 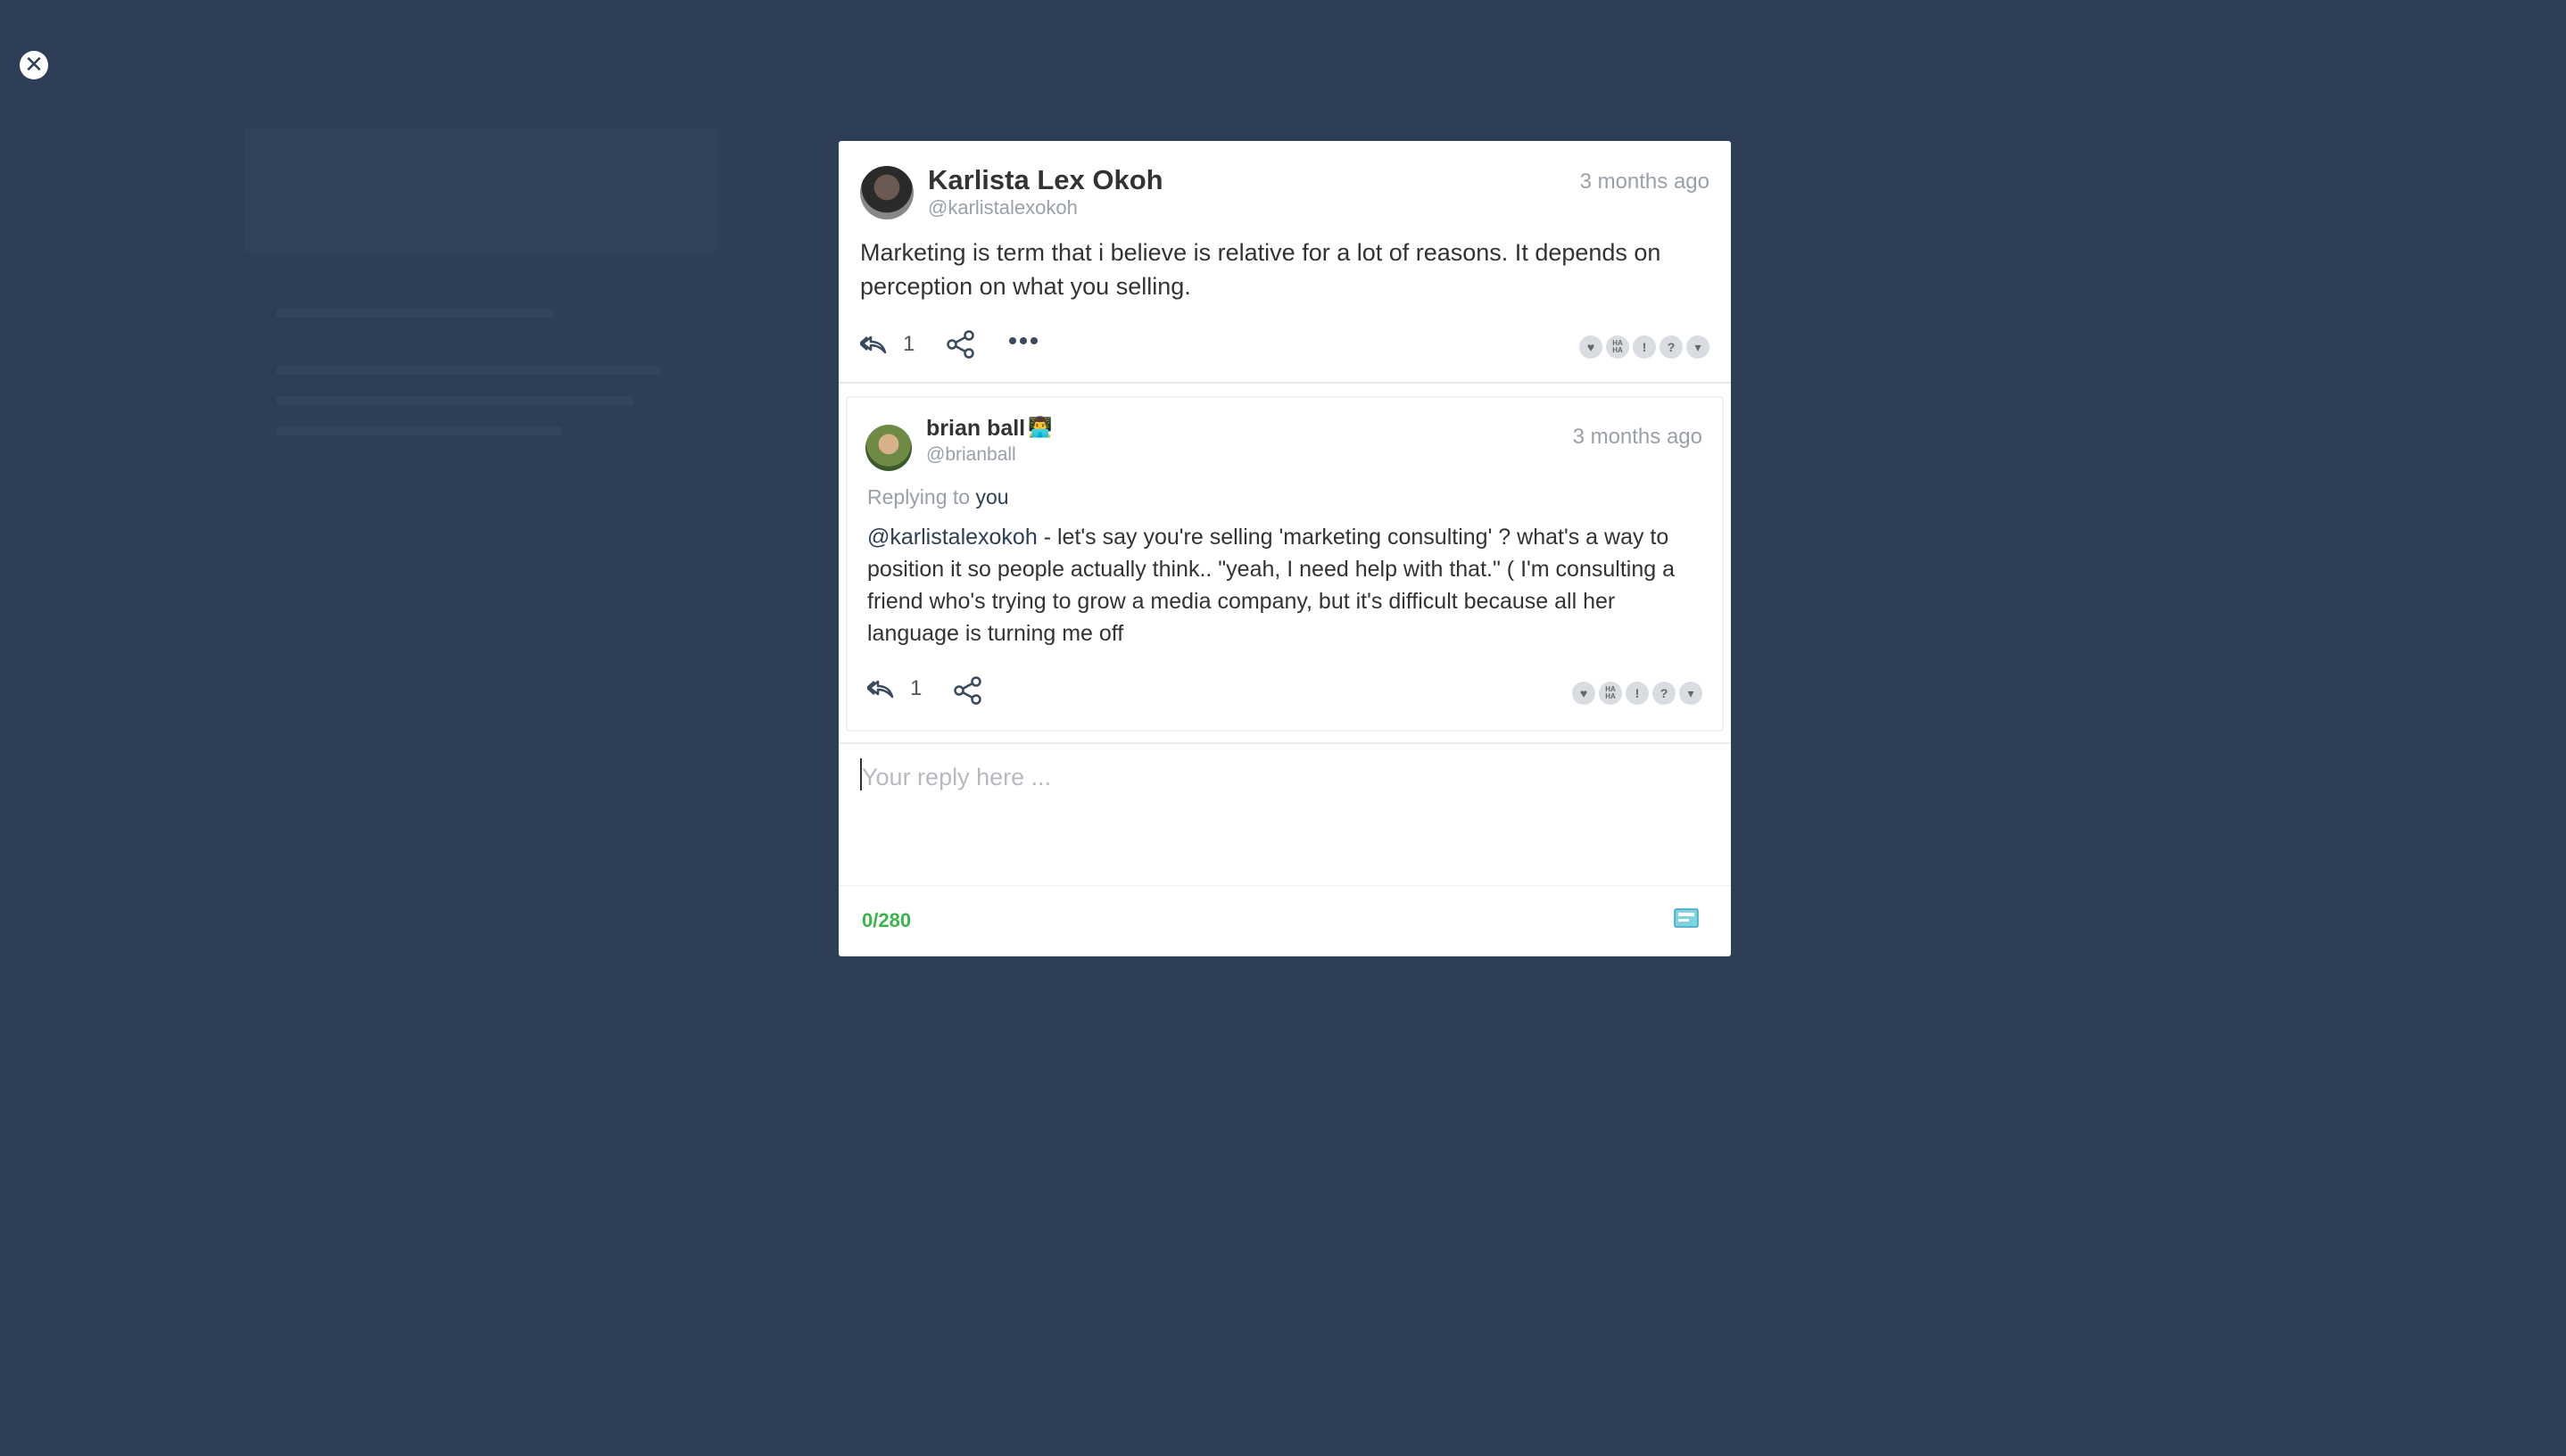 I want to click on close-button: ✕, so click(x=34, y=65).